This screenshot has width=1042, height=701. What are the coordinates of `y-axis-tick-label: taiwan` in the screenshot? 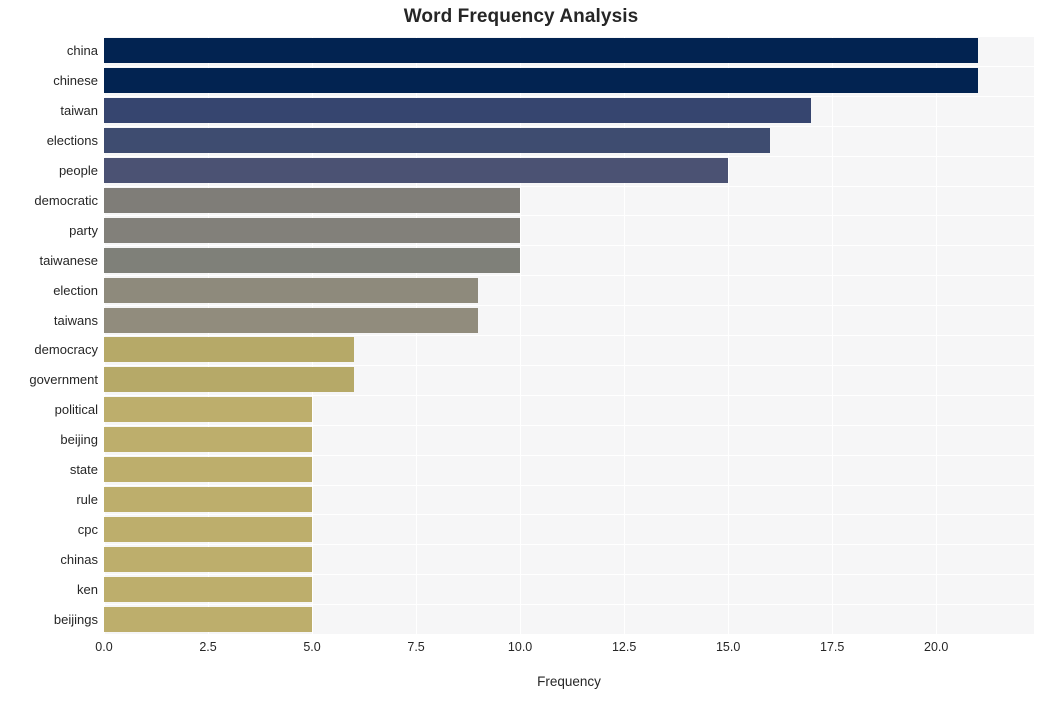 It's located at (79, 111).